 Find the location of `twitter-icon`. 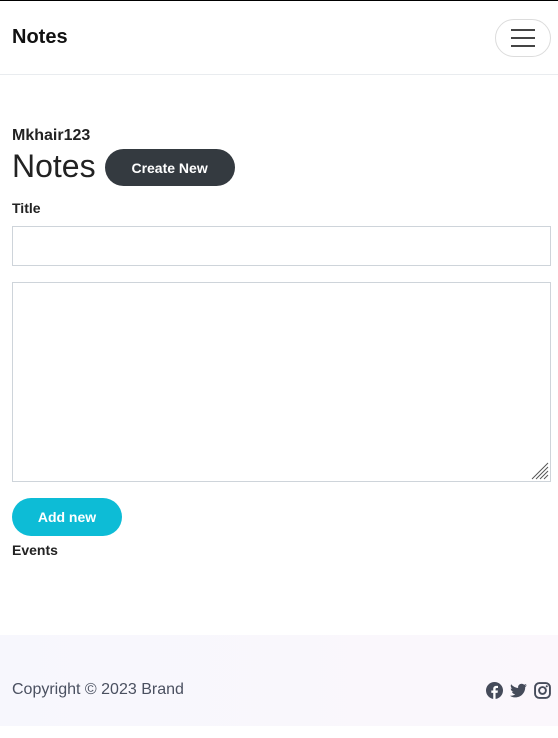

twitter-icon is located at coordinates (518, 690).